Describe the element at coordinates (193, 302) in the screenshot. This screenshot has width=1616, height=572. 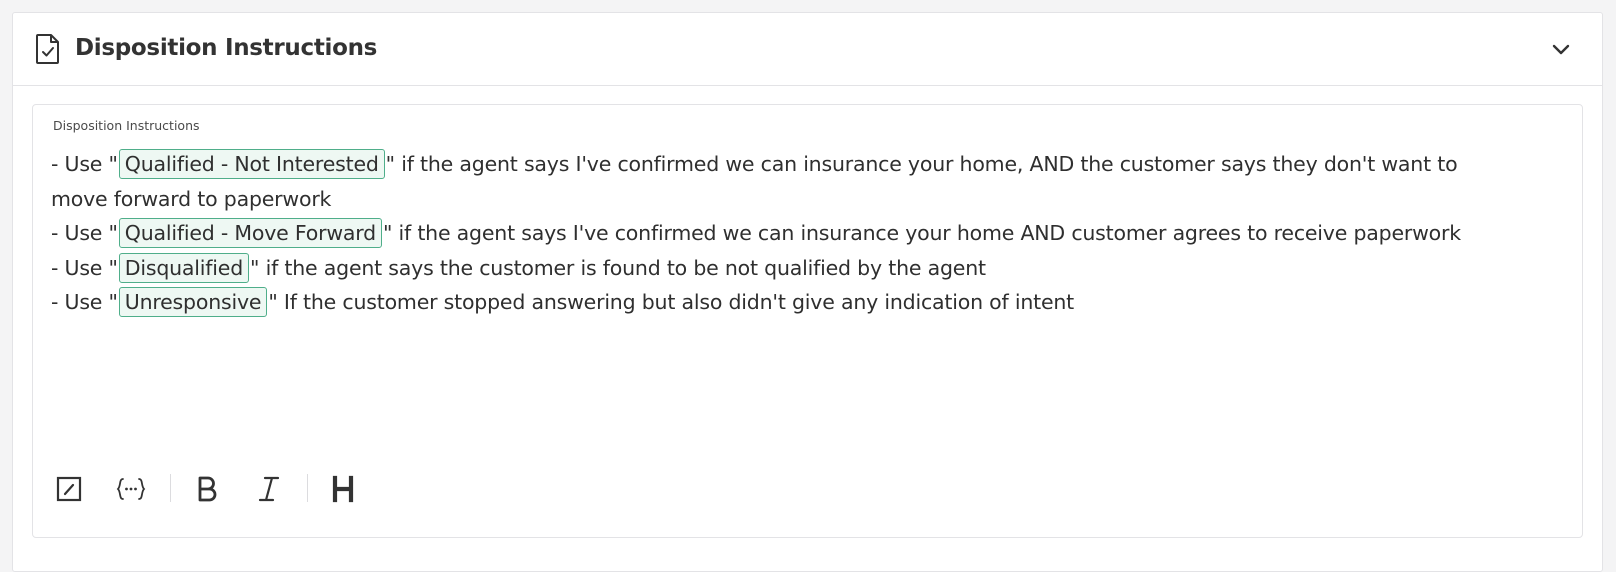
I see `disposition-chip: Unresponsive` at that location.